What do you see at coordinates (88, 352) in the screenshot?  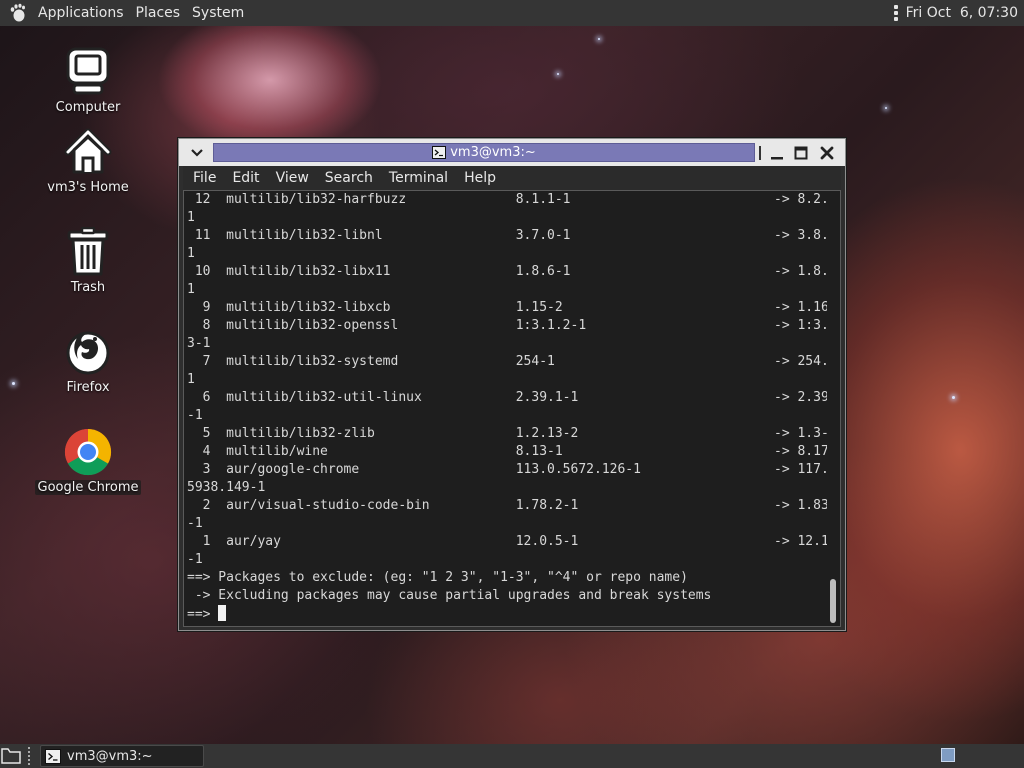 I see `firefox-icon` at bounding box center [88, 352].